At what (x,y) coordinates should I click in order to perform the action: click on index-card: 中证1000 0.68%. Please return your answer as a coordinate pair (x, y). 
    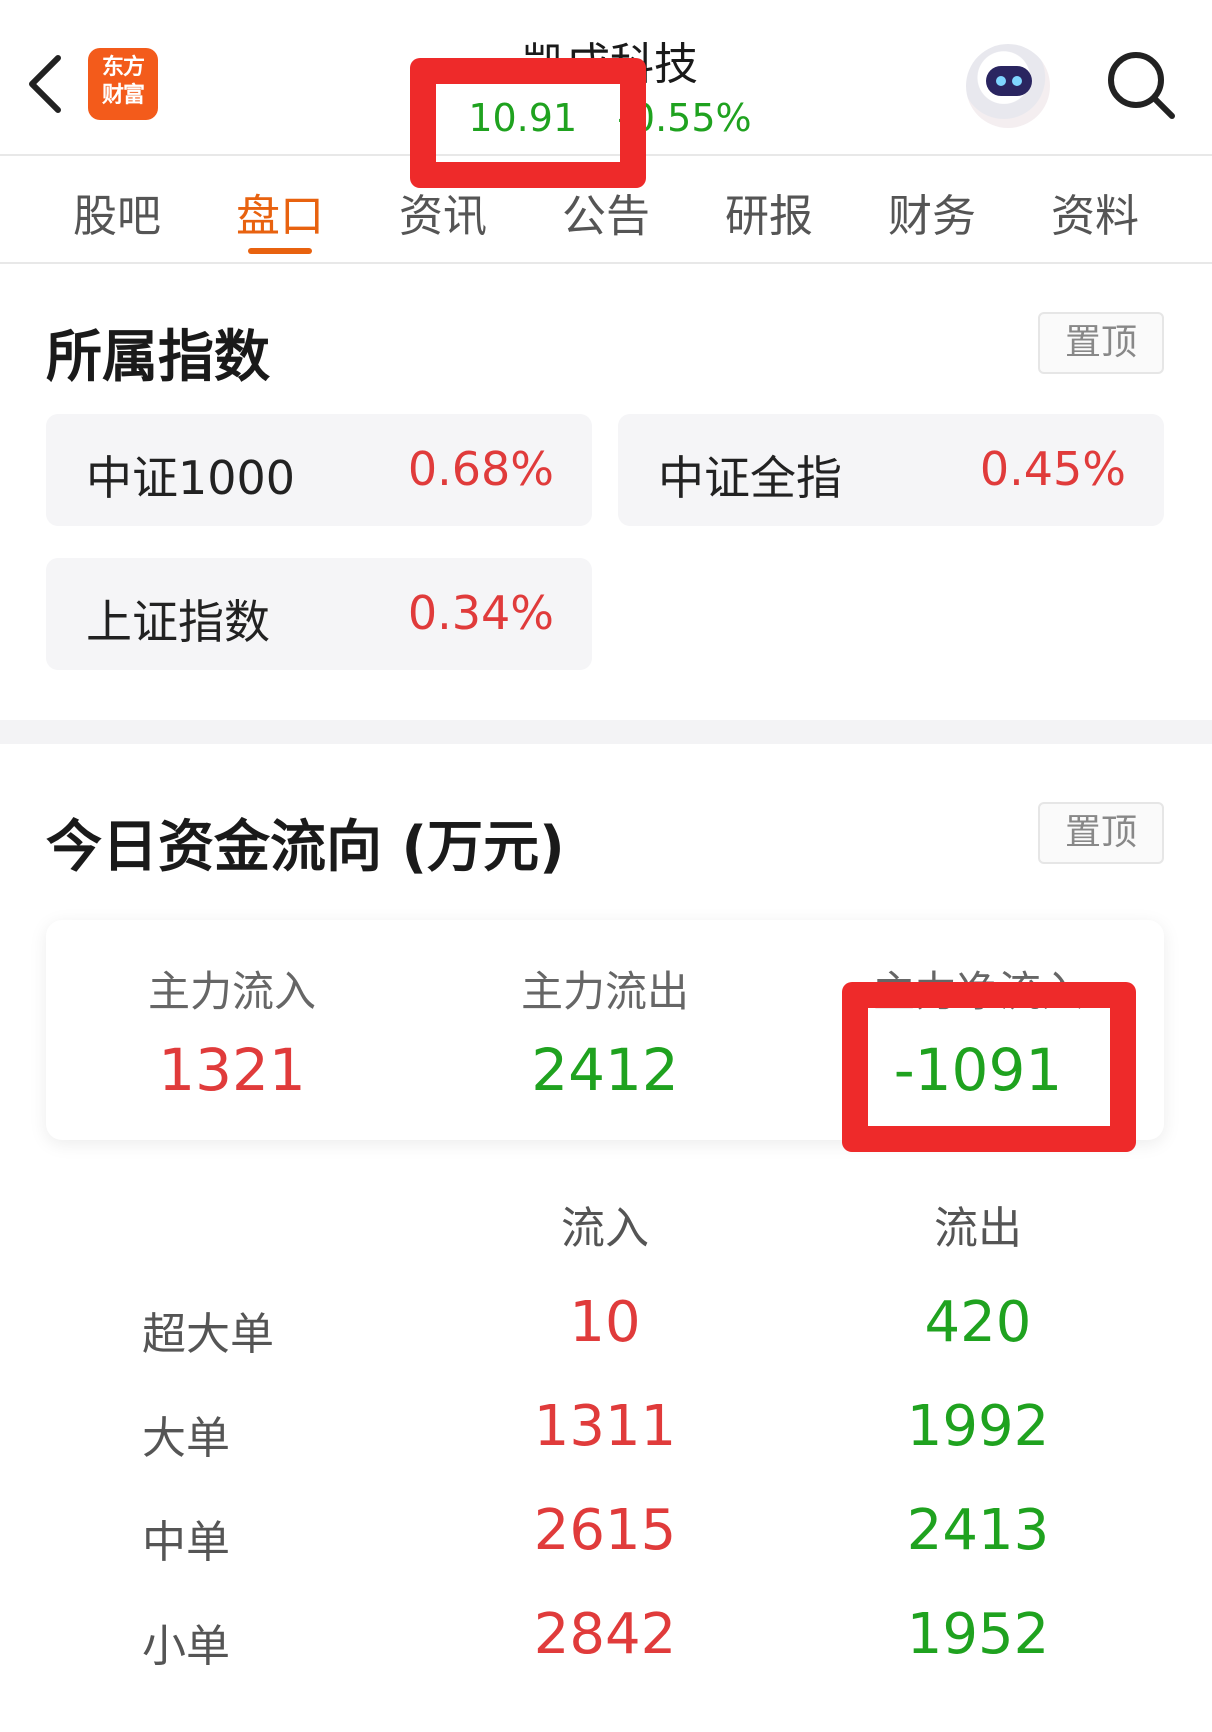
    Looking at the image, I should click on (319, 470).